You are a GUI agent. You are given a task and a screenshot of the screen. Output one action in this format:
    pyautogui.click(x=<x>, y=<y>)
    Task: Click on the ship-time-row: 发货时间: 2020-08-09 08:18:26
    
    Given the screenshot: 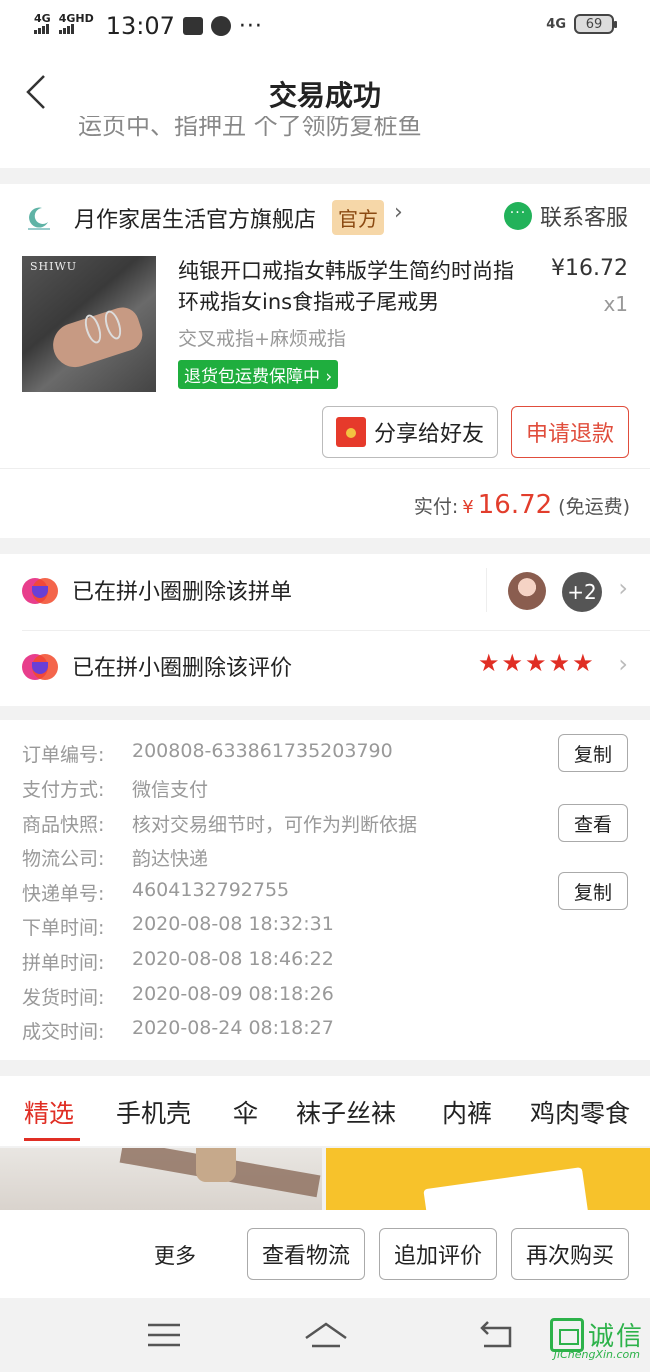 What is the action you would take?
    pyautogui.click(x=178, y=996)
    